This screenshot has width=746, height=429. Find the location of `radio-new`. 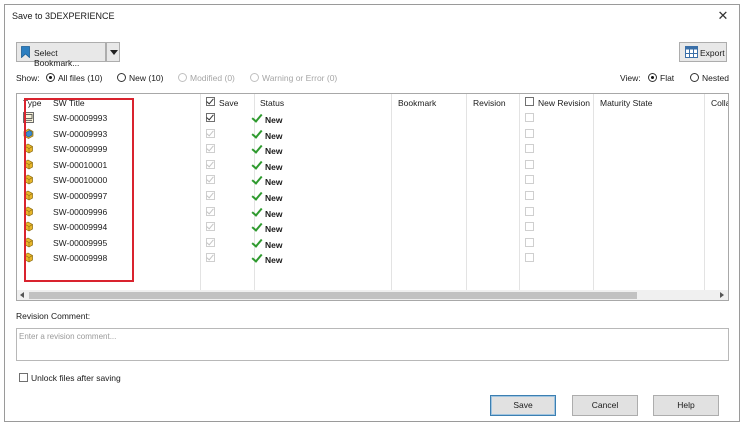

radio-new is located at coordinates (121, 77).